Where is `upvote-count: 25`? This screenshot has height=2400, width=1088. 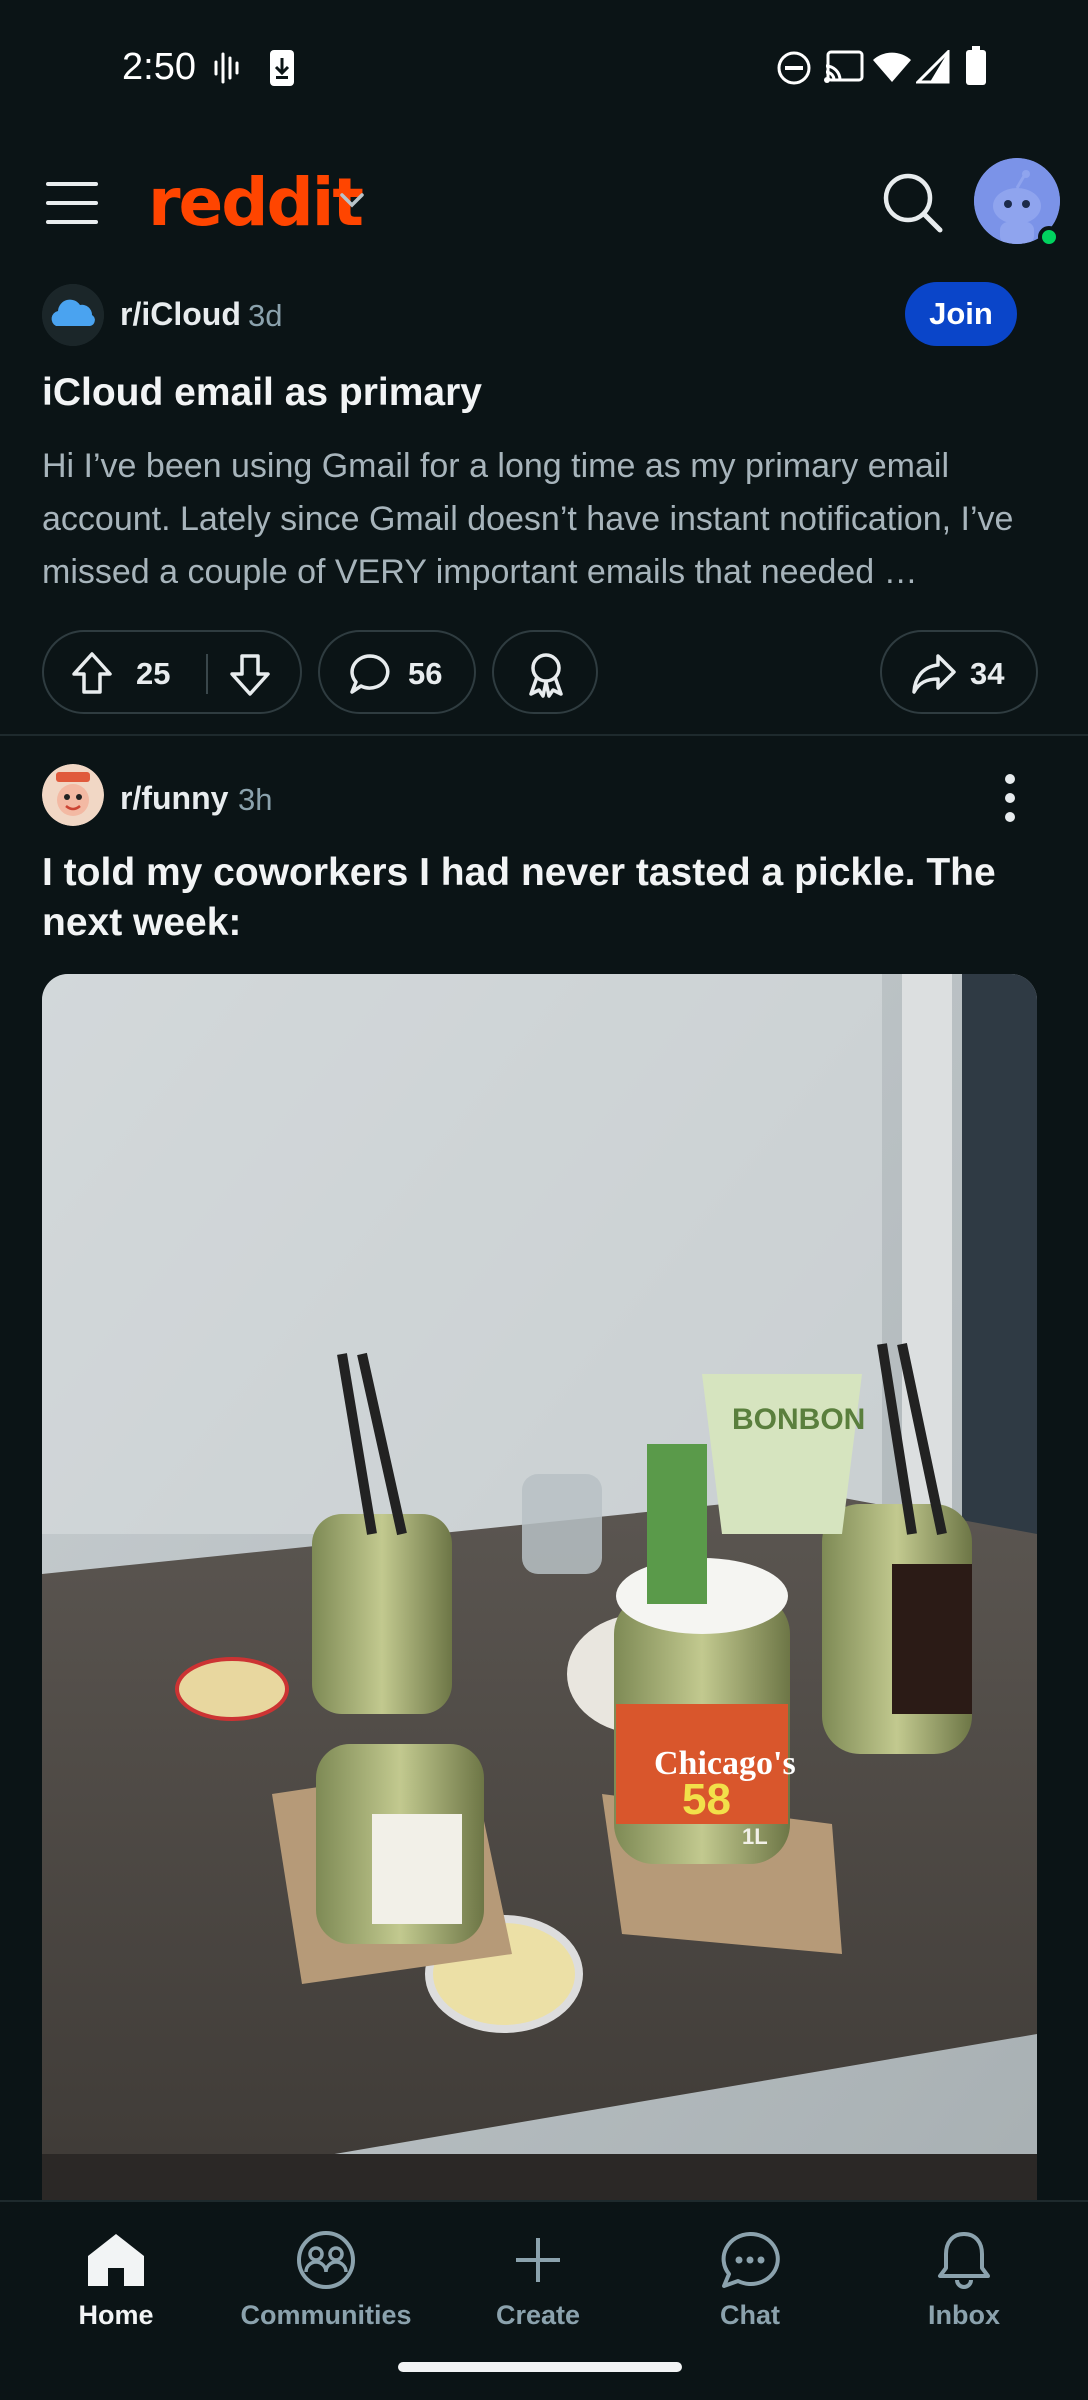 upvote-count: 25 is located at coordinates (153, 673).